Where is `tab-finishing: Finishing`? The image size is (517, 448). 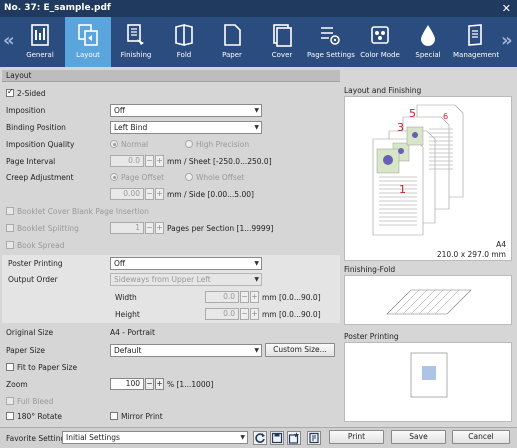
tab-finishing: Finishing is located at coordinates (136, 42).